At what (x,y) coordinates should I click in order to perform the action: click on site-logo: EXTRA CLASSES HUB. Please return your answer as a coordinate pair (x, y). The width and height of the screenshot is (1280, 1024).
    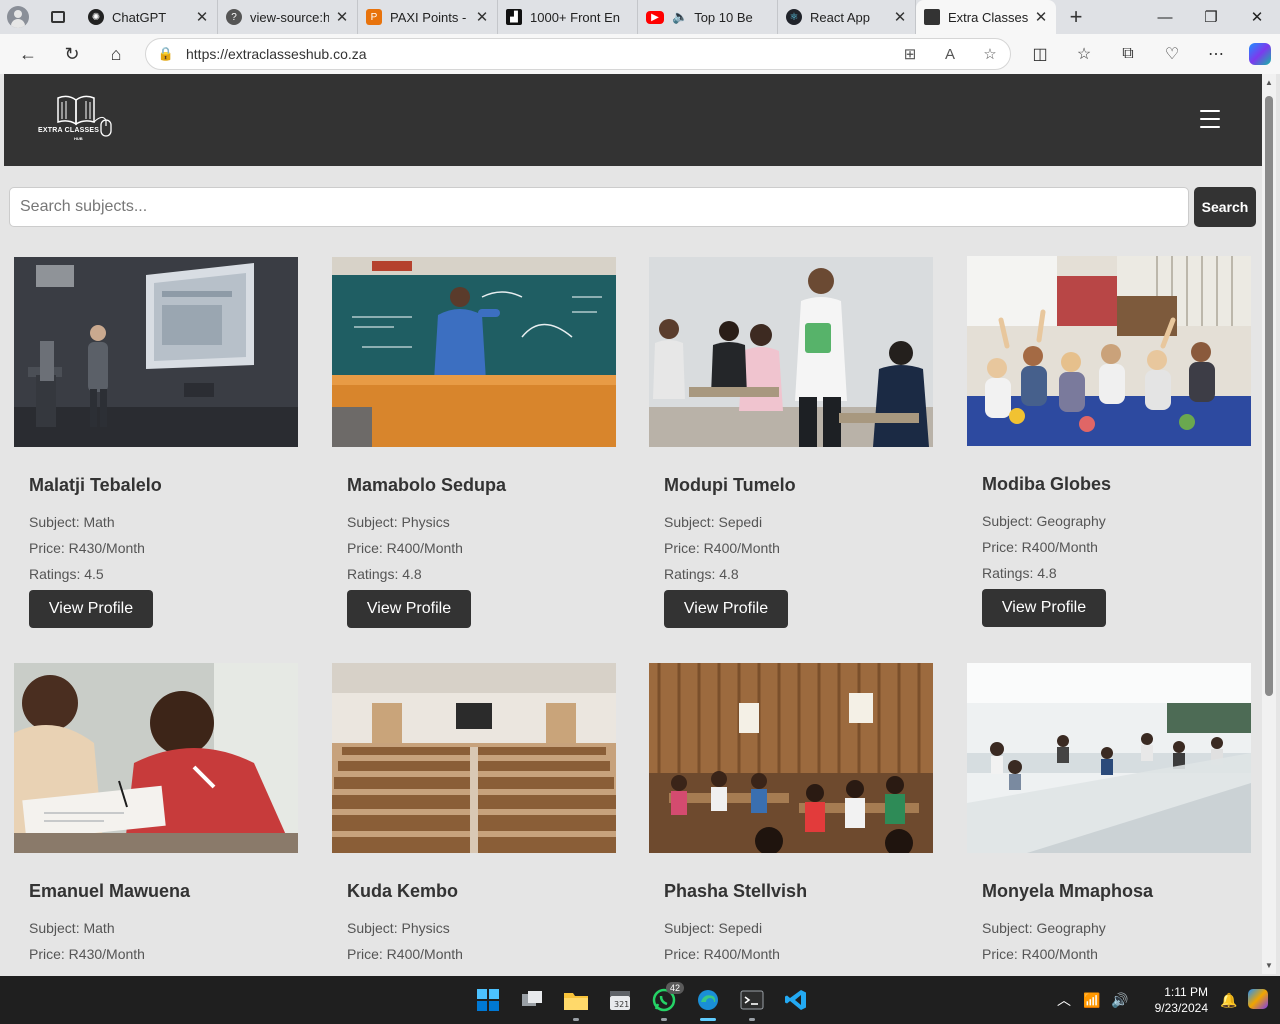
    Looking at the image, I should click on (76, 118).